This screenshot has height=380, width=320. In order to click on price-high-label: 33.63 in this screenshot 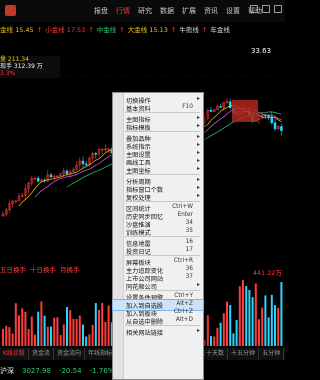, I will do `click(261, 51)`.